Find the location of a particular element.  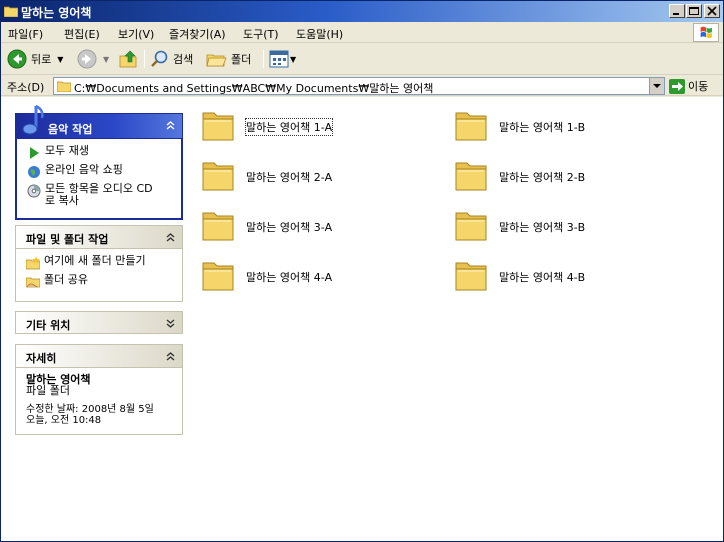

file-folder-tasks-panel: 파일 및 폴더 작업 여기에 새 폴더 만들기 폴더 공유 is located at coordinates (99, 263).